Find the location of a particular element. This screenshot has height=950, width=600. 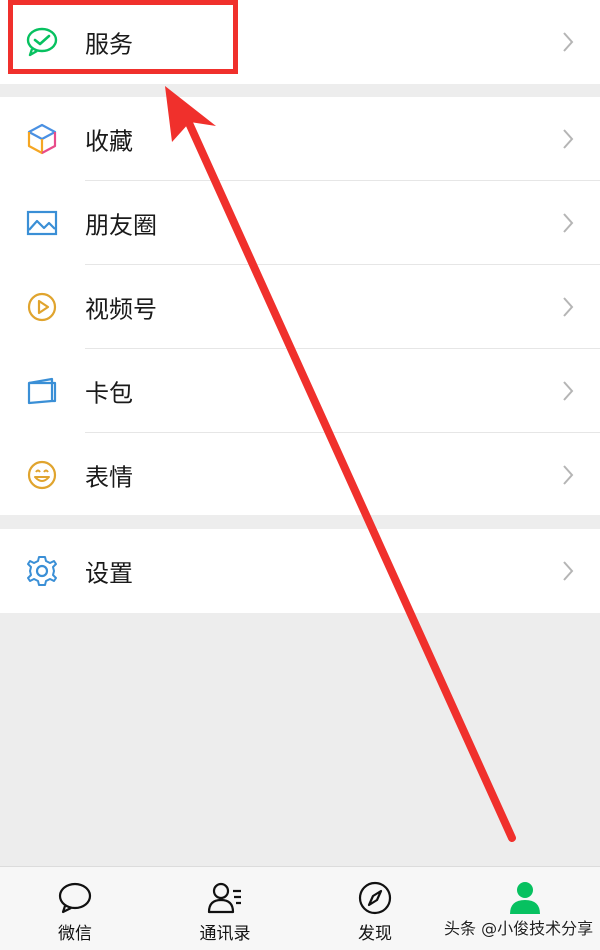

compass-icon is located at coordinates (375, 898).